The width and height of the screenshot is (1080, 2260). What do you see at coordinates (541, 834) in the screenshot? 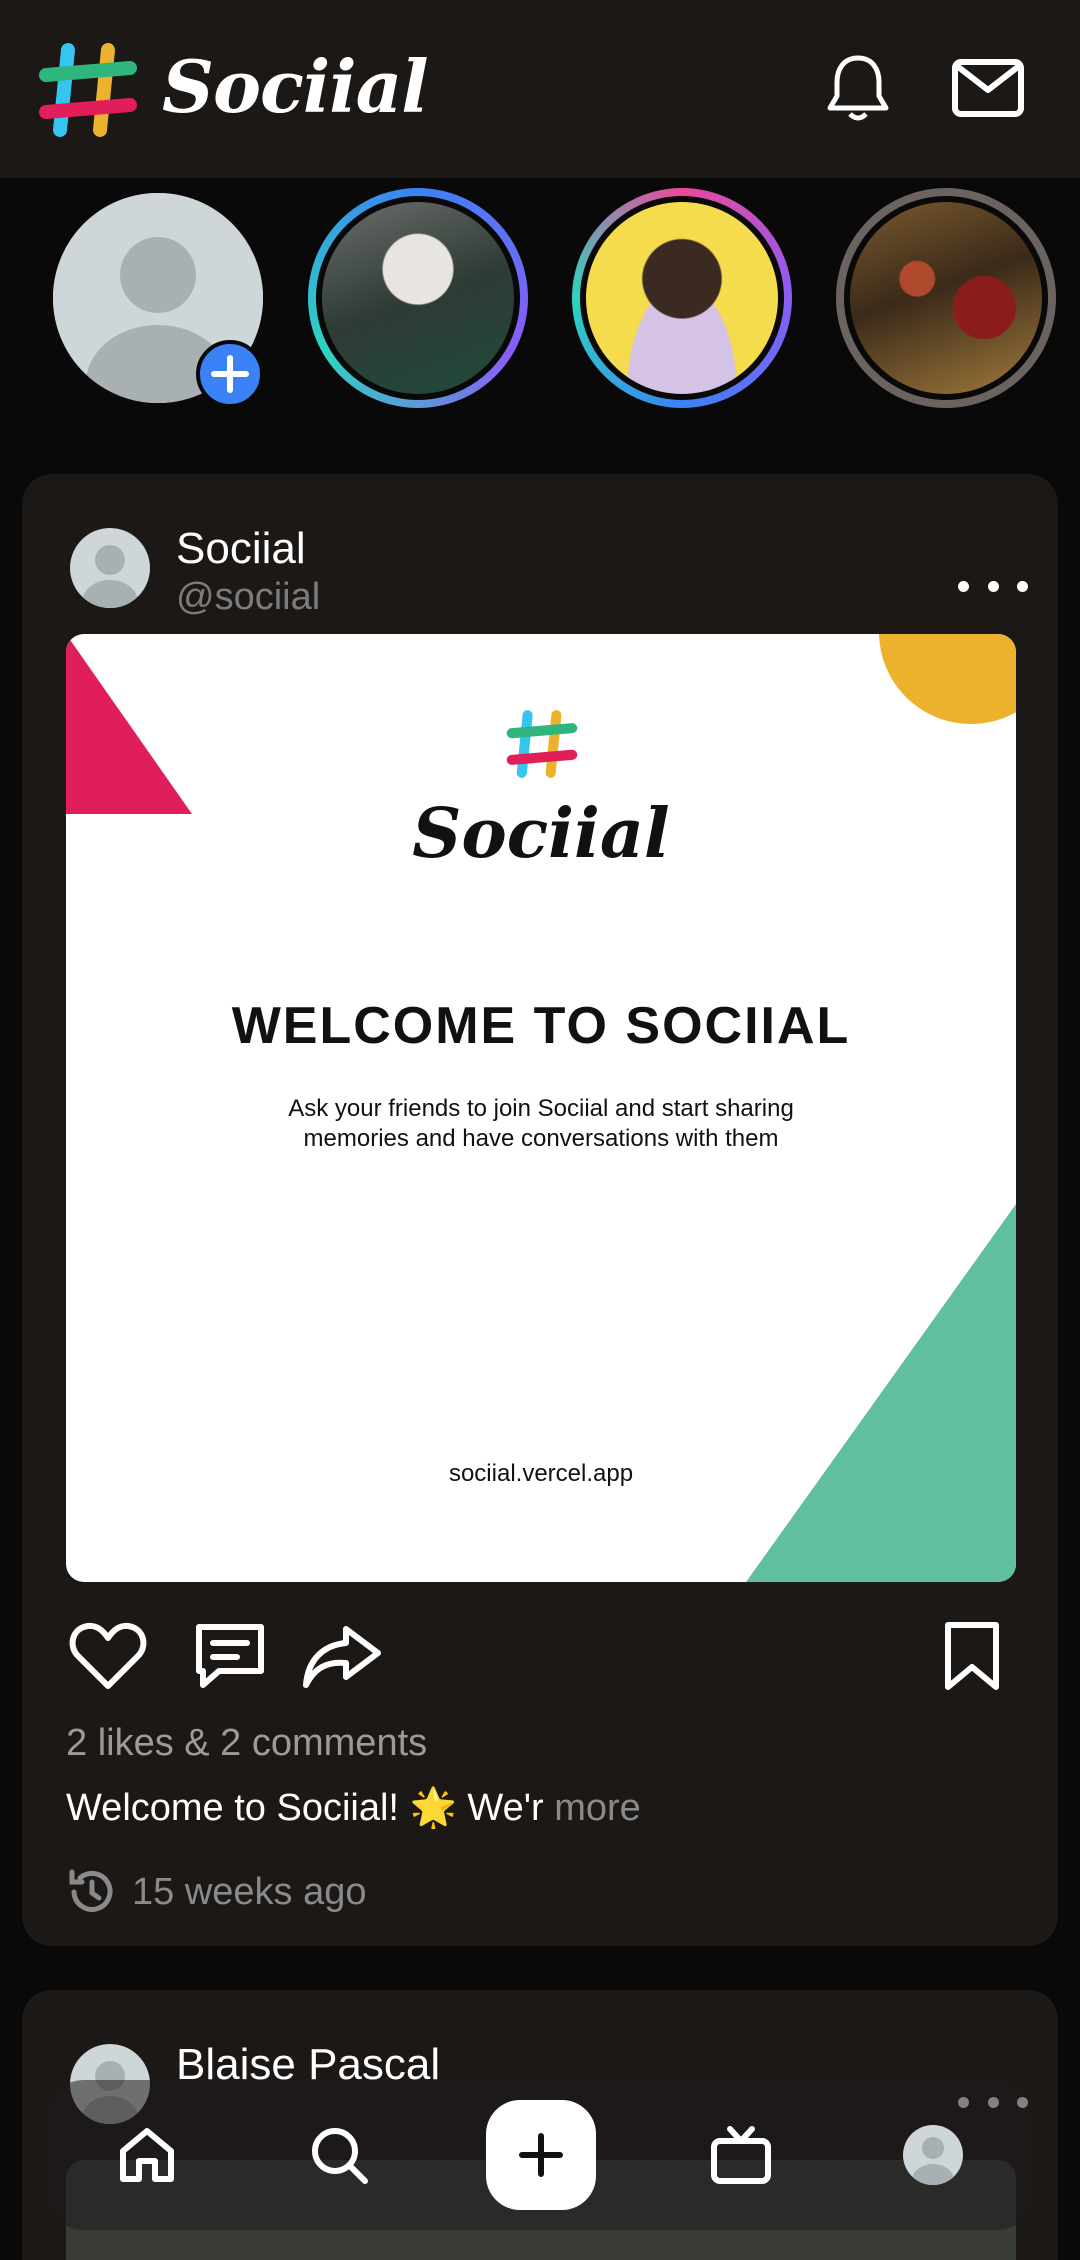
I see `image-brand-text: Sociial` at bounding box center [541, 834].